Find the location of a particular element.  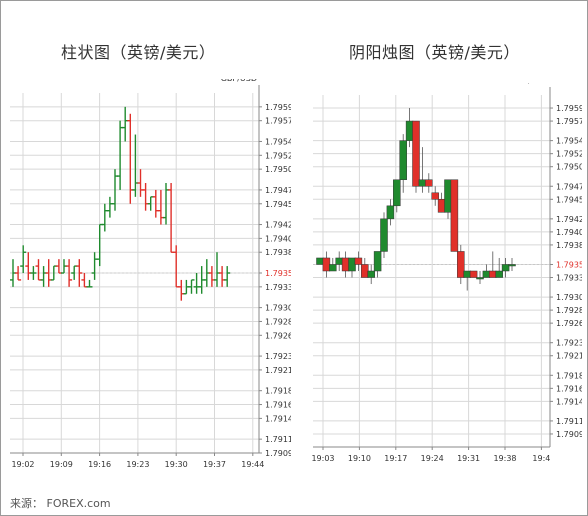

x-tick-label: 19:30 is located at coordinates (176, 464).